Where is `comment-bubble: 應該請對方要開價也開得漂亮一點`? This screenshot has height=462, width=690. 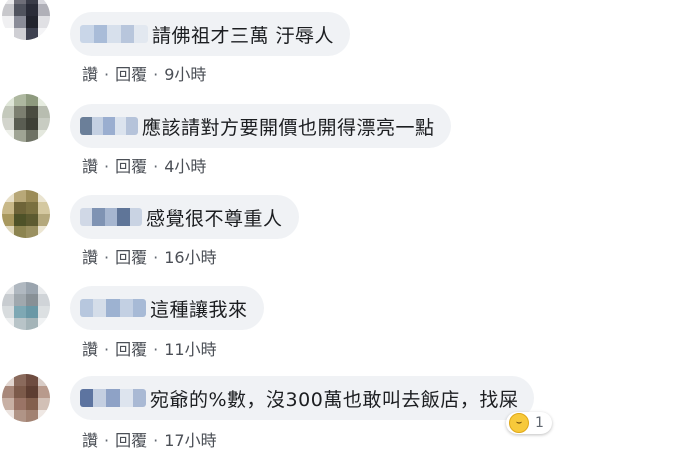 comment-bubble: 應該請對方要開價也開得漂亮一點 is located at coordinates (260, 126).